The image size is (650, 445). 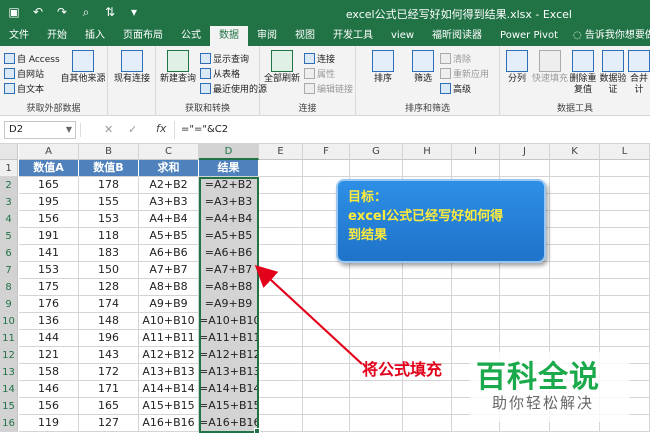 I want to click on cell-f11, so click(x=326, y=338).